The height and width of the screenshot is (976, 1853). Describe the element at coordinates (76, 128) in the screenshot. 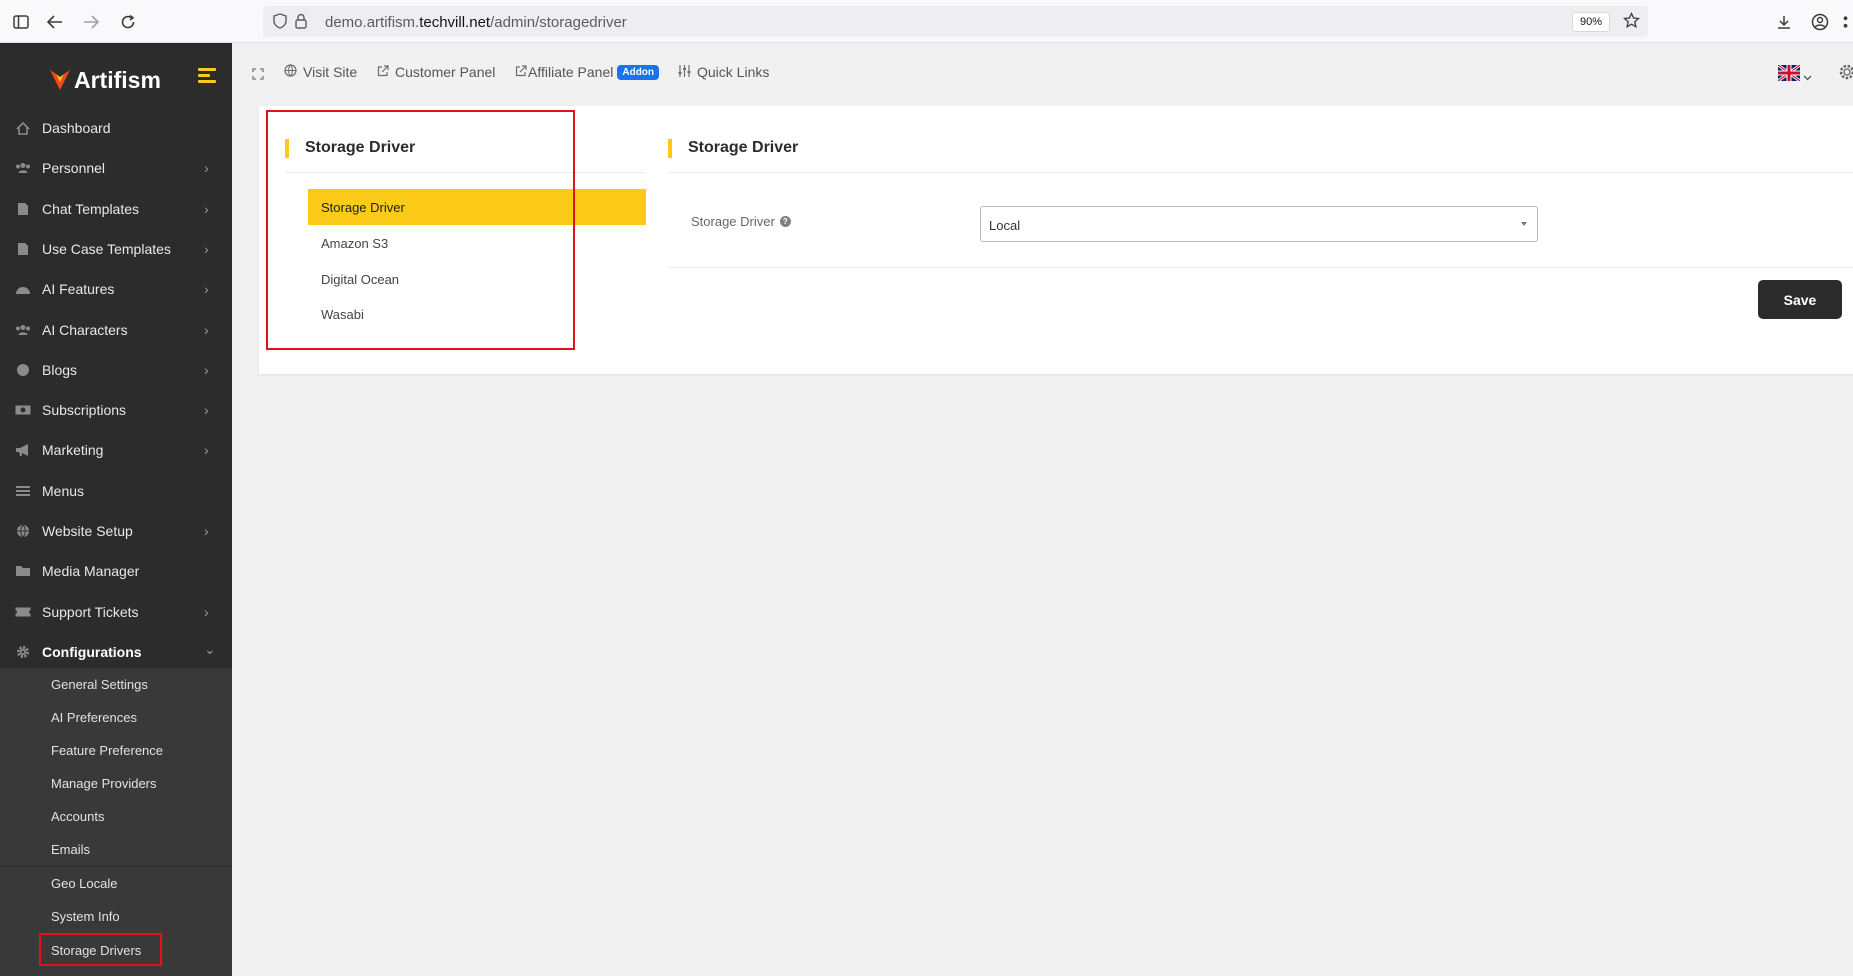

I see `sidebar-item-label: Dashboard` at that location.